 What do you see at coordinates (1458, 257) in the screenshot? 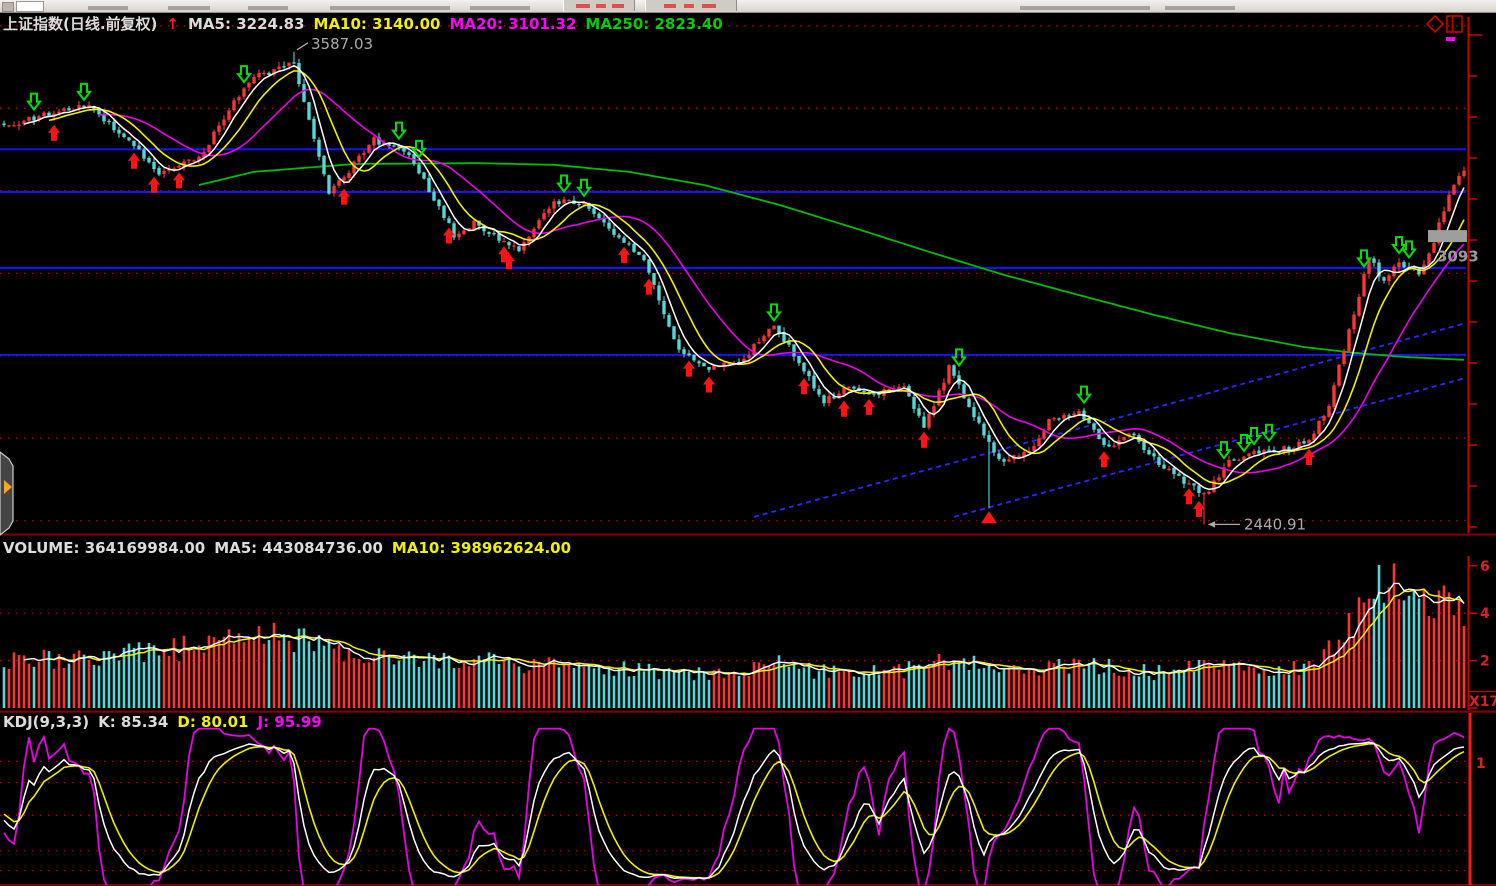
I see `price-badge-label: 3093` at bounding box center [1458, 257].